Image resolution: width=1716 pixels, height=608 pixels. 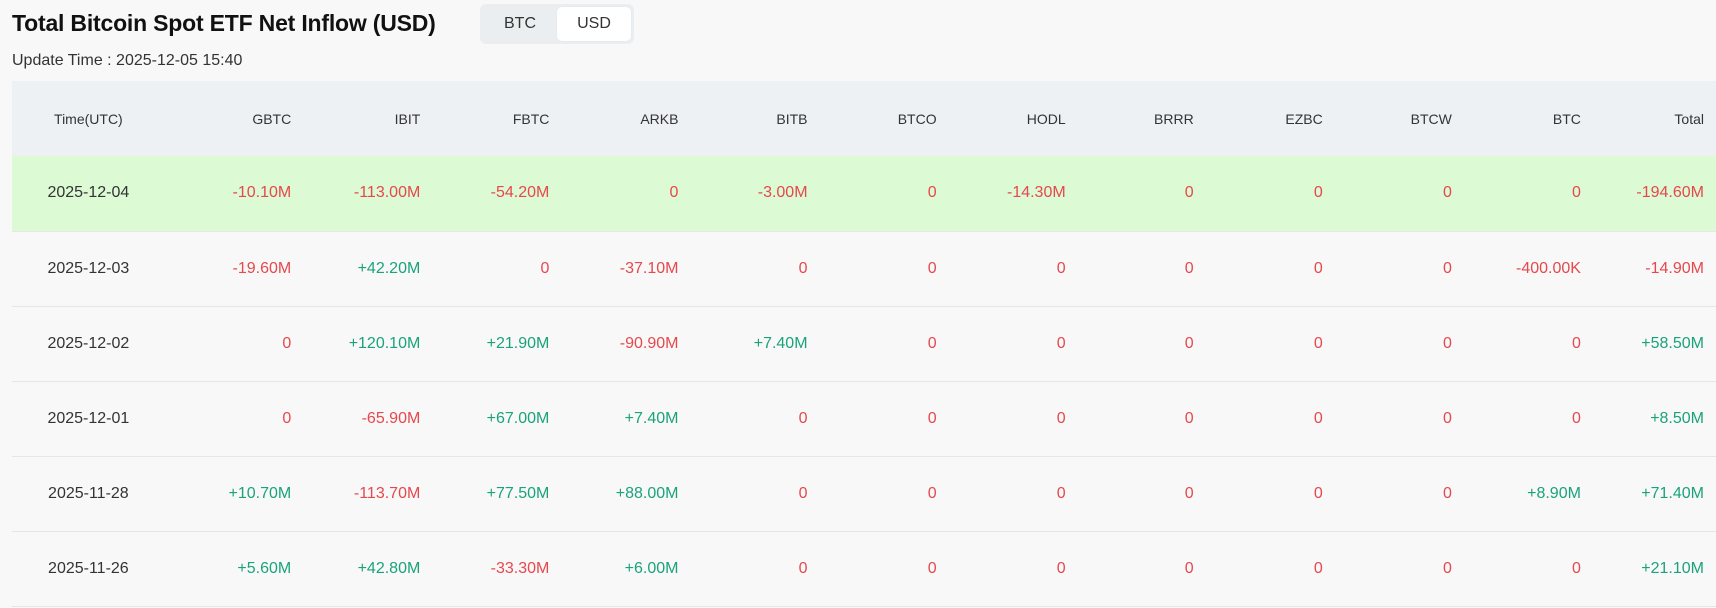 What do you see at coordinates (518, 418) in the screenshot?
I see `row-flow-value: +67.00M` at bounding box center [518, 418].